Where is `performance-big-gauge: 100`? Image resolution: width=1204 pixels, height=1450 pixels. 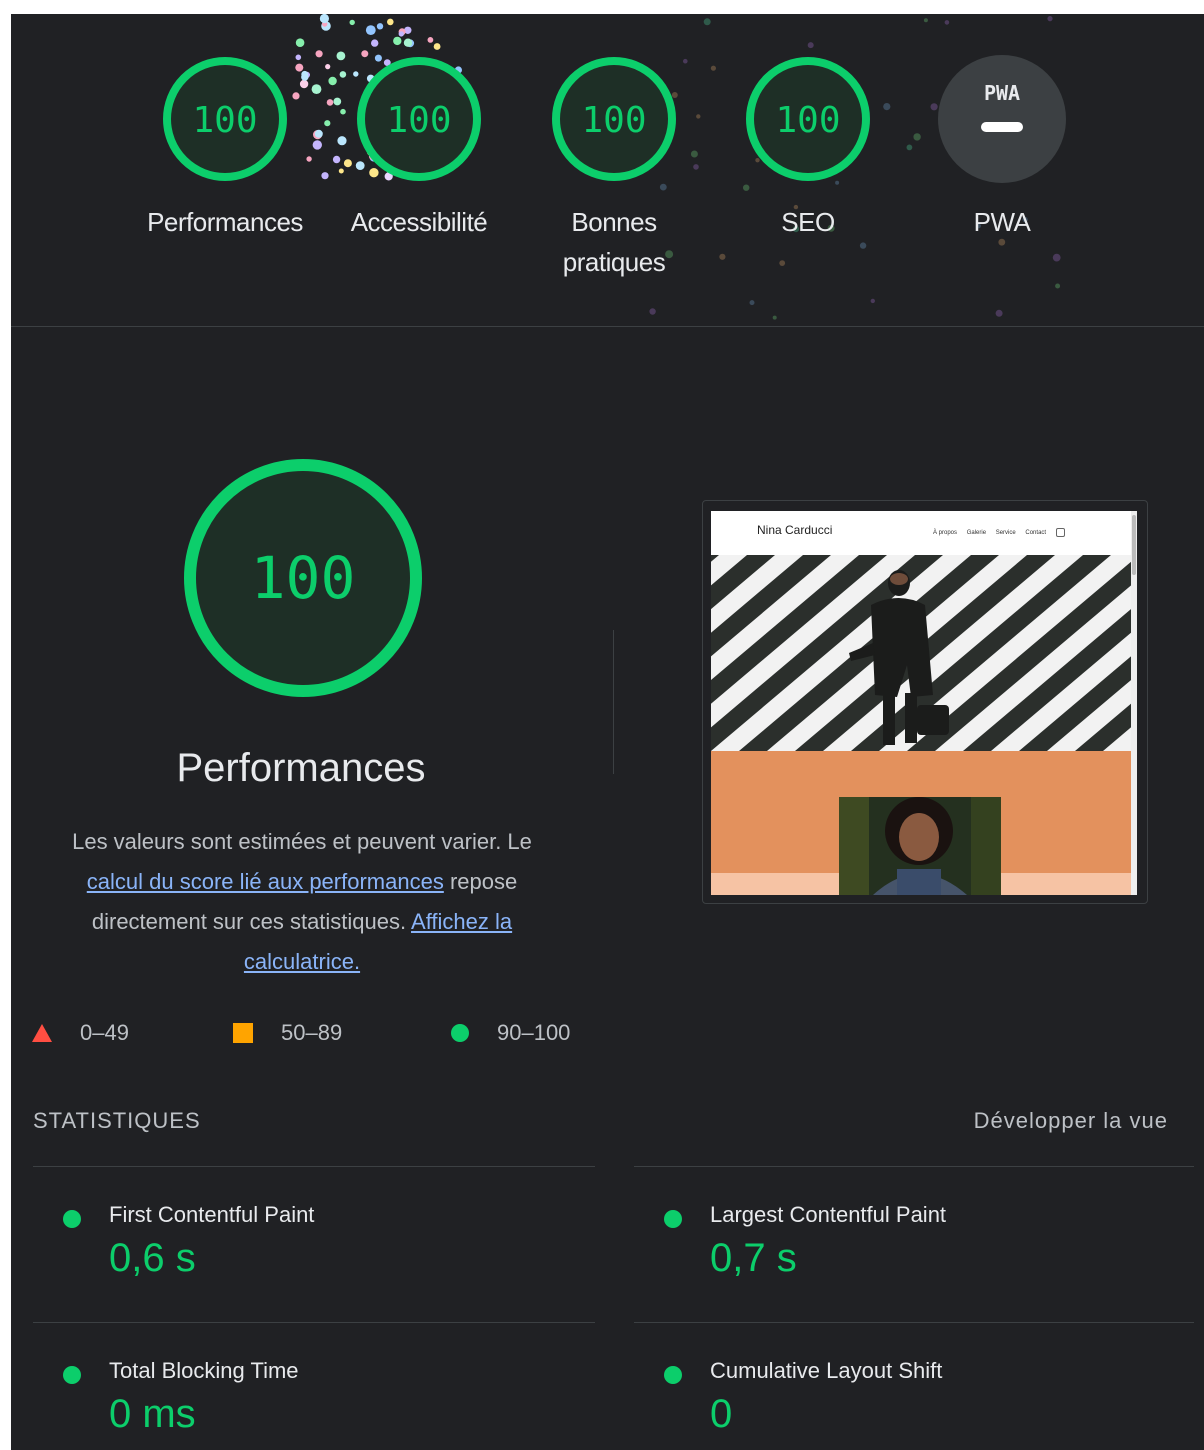
performance-big-gauge: 100 is located at coordinates (303, 578).